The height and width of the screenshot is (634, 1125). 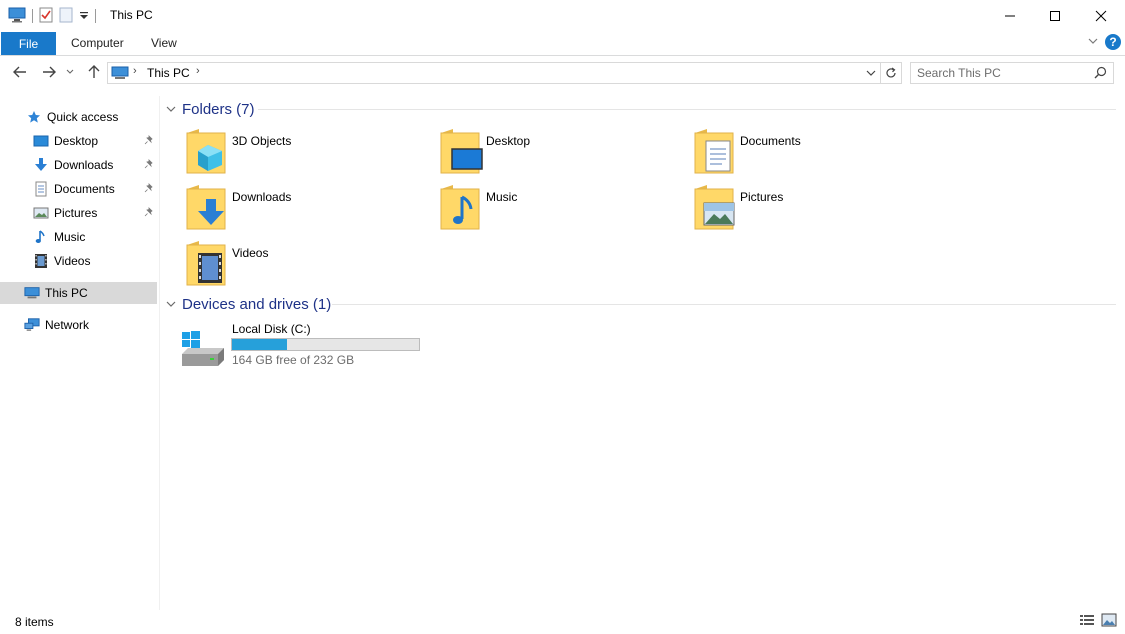 I want to click on ribbon-right-controls: ?, so click(x=1104, y=42).